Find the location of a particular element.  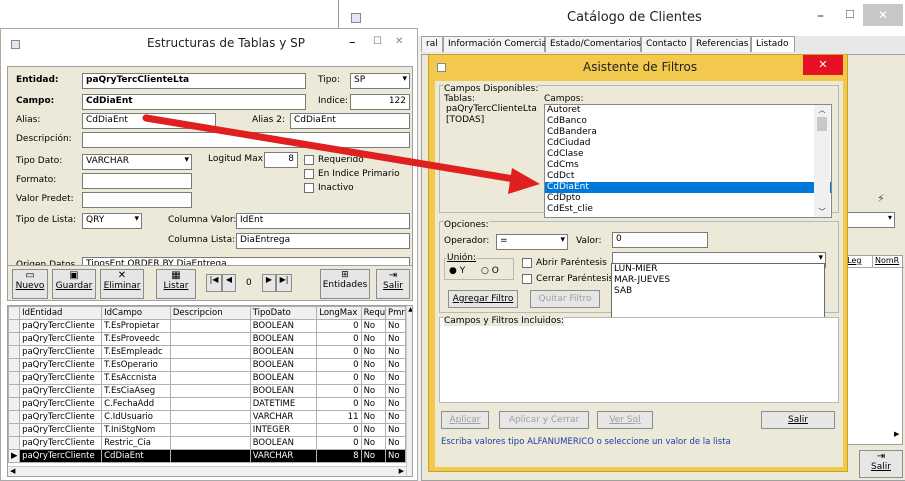

requerido-checkbox is located at coordinates (309, 160).